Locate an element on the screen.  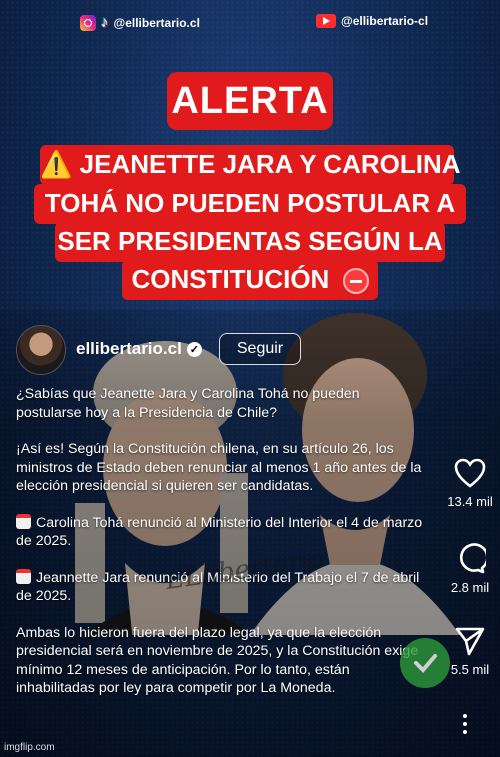
comment-action: 2.8 mil is located at coordinates (470, 568).